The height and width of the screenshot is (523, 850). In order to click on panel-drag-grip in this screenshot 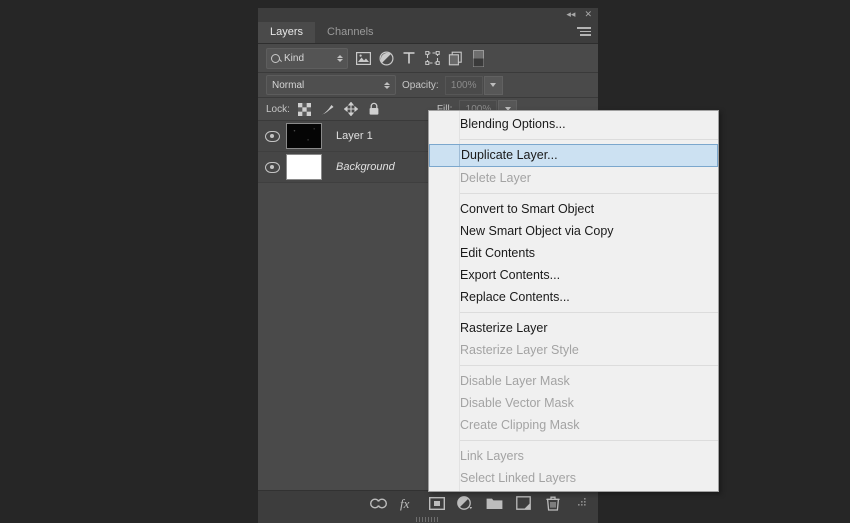, I will do `click(428, 519)`.